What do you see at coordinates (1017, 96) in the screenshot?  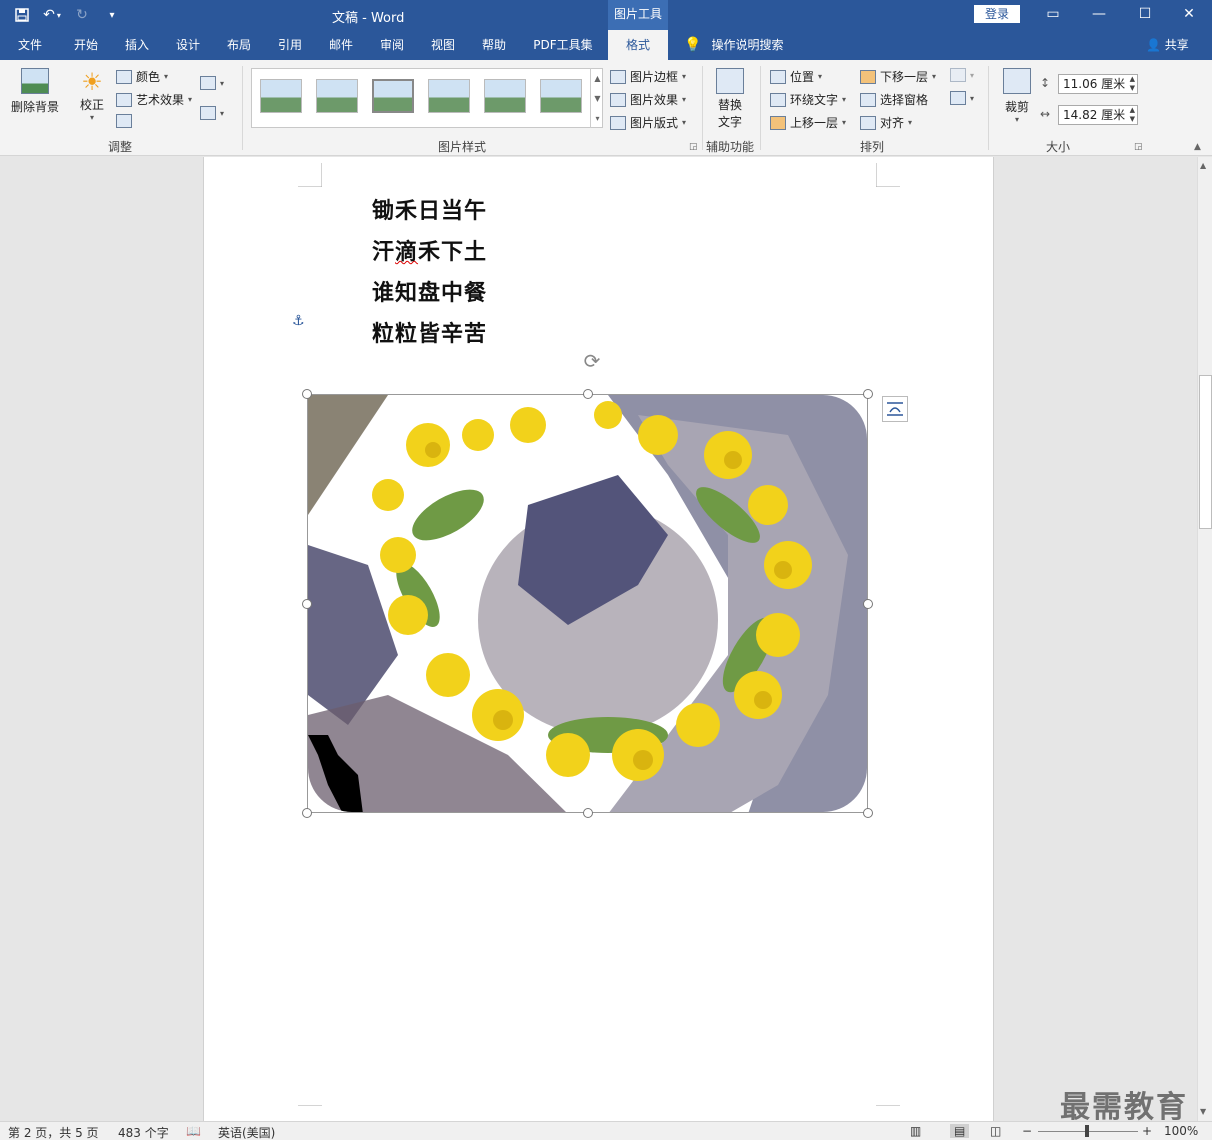 I see `crop-button: 裁剪 ▾` at bounding box center [1017, 96].